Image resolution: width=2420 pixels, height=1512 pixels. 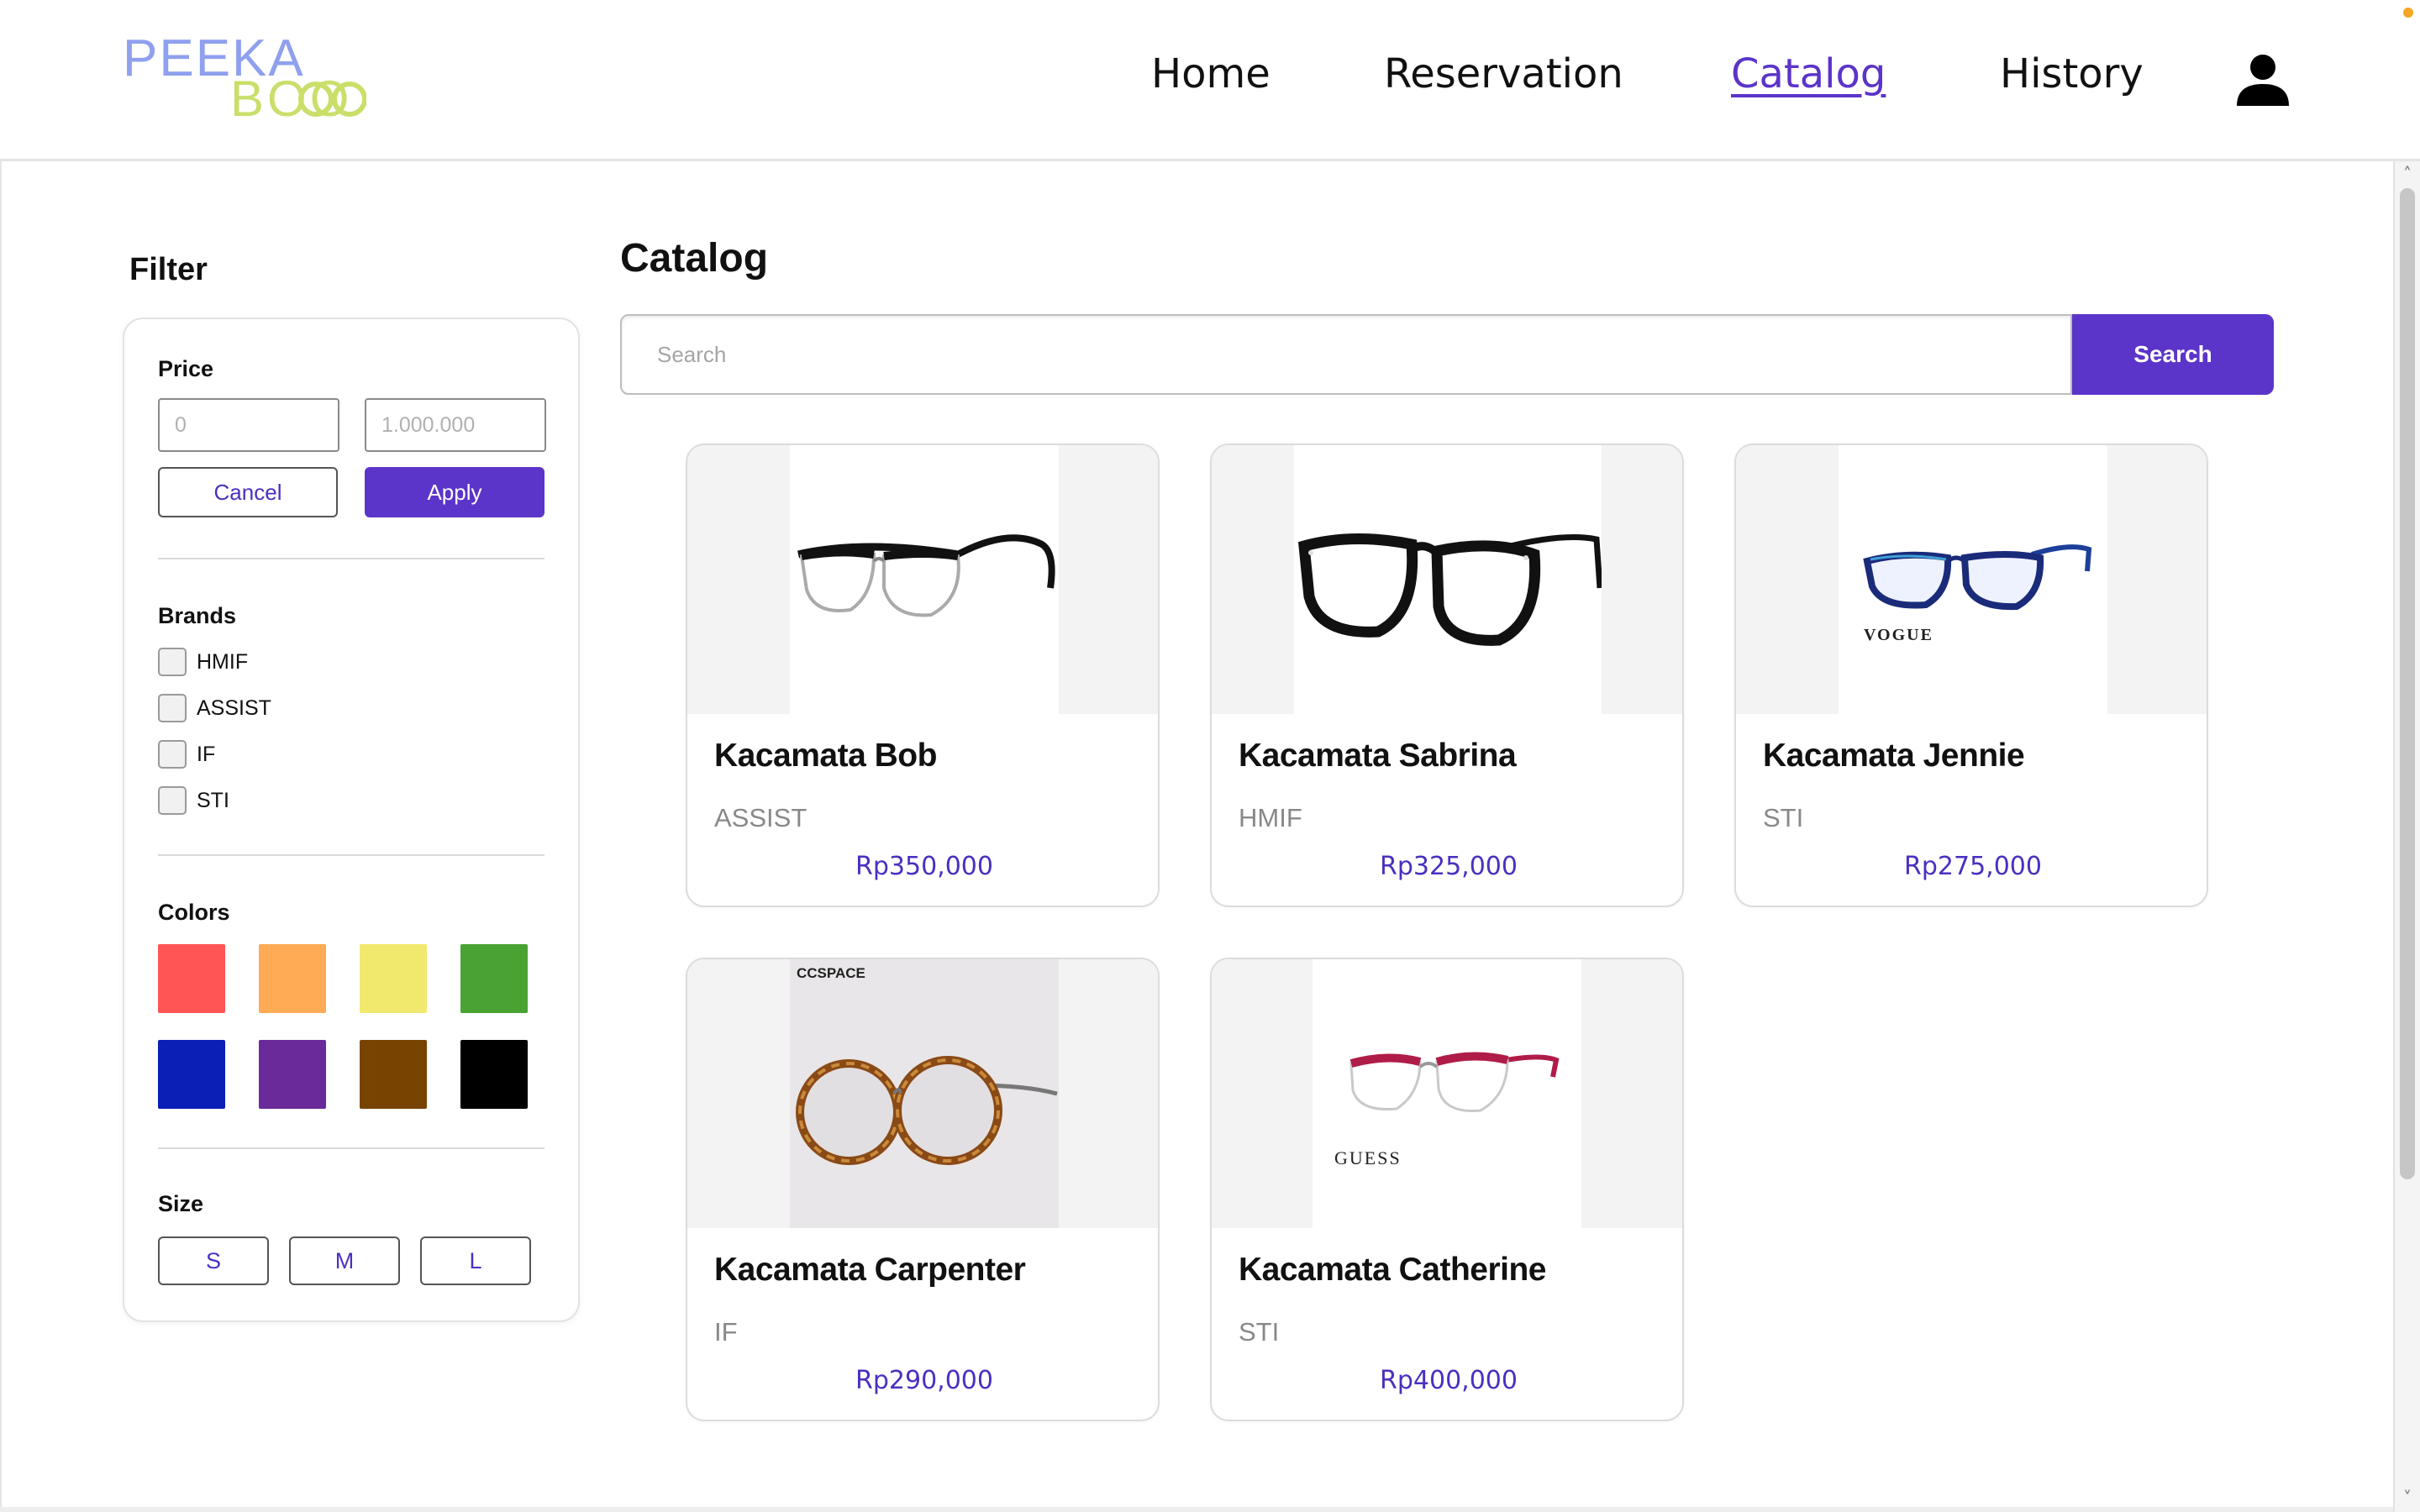 What do you see at coordinates (1346, 354) in the screenshot?
I see `search-input` at bounding box center [1346, 354].